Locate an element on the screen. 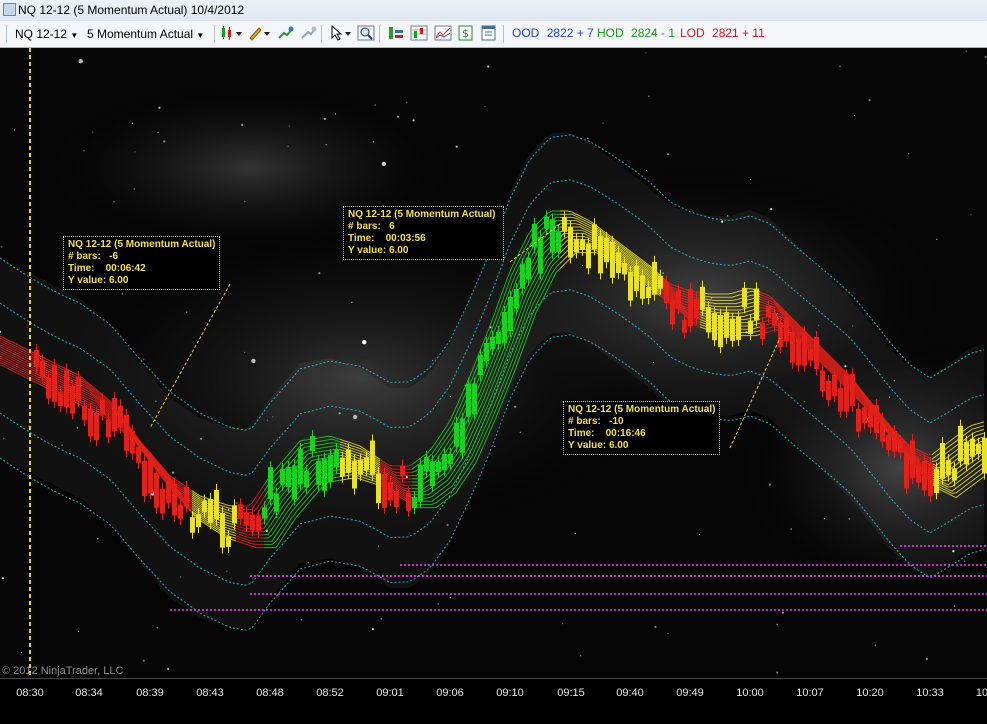 The image size is (987, 724). indicator-icon is located at coordinates (286, 32).